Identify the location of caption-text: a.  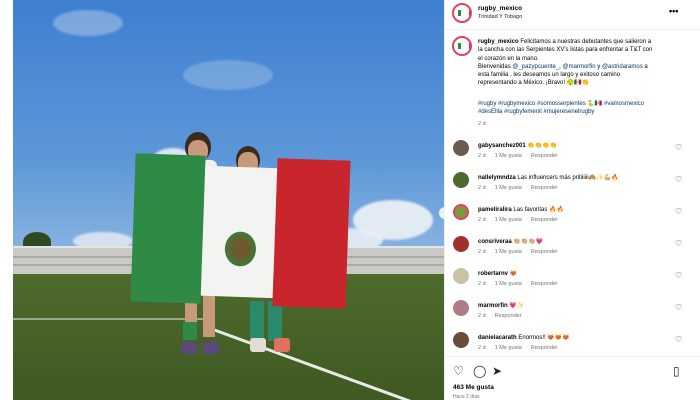
(646, 66).